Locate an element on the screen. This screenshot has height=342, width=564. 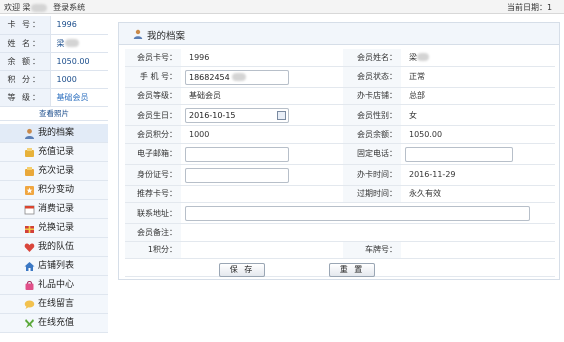
store-value: 总部 is located at coordinates (417, 96).